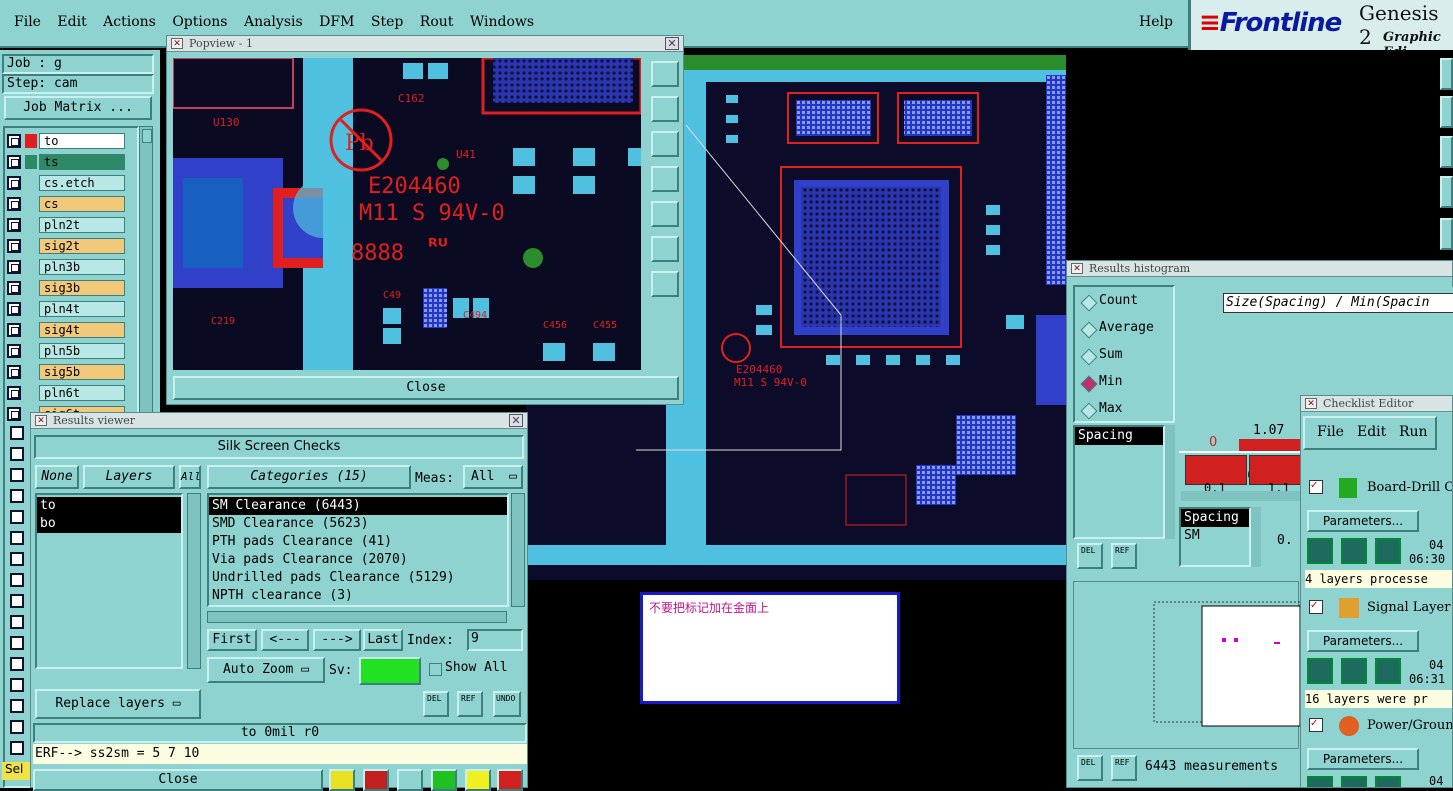  What do you see at coordinates (1170, 482) in the screenshot?
I see `field-scrollbar` at bounding box center [1170, 482].